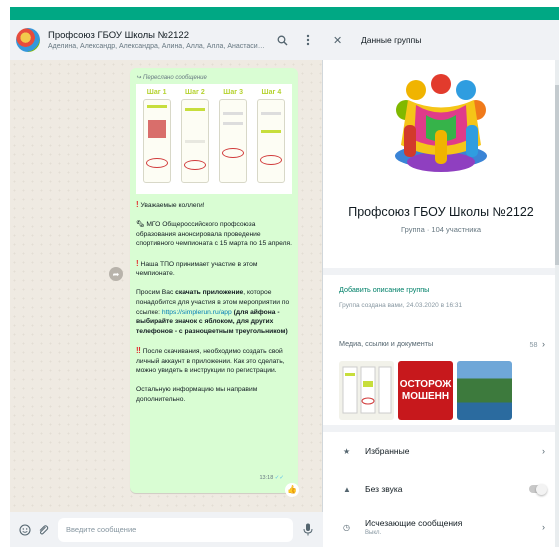 The height and width of the screenshot is (547, 559). What do you see at coordinates (284, 13) in the screenshot?
I see `app-top-bar` at bounding box center [284, 13].